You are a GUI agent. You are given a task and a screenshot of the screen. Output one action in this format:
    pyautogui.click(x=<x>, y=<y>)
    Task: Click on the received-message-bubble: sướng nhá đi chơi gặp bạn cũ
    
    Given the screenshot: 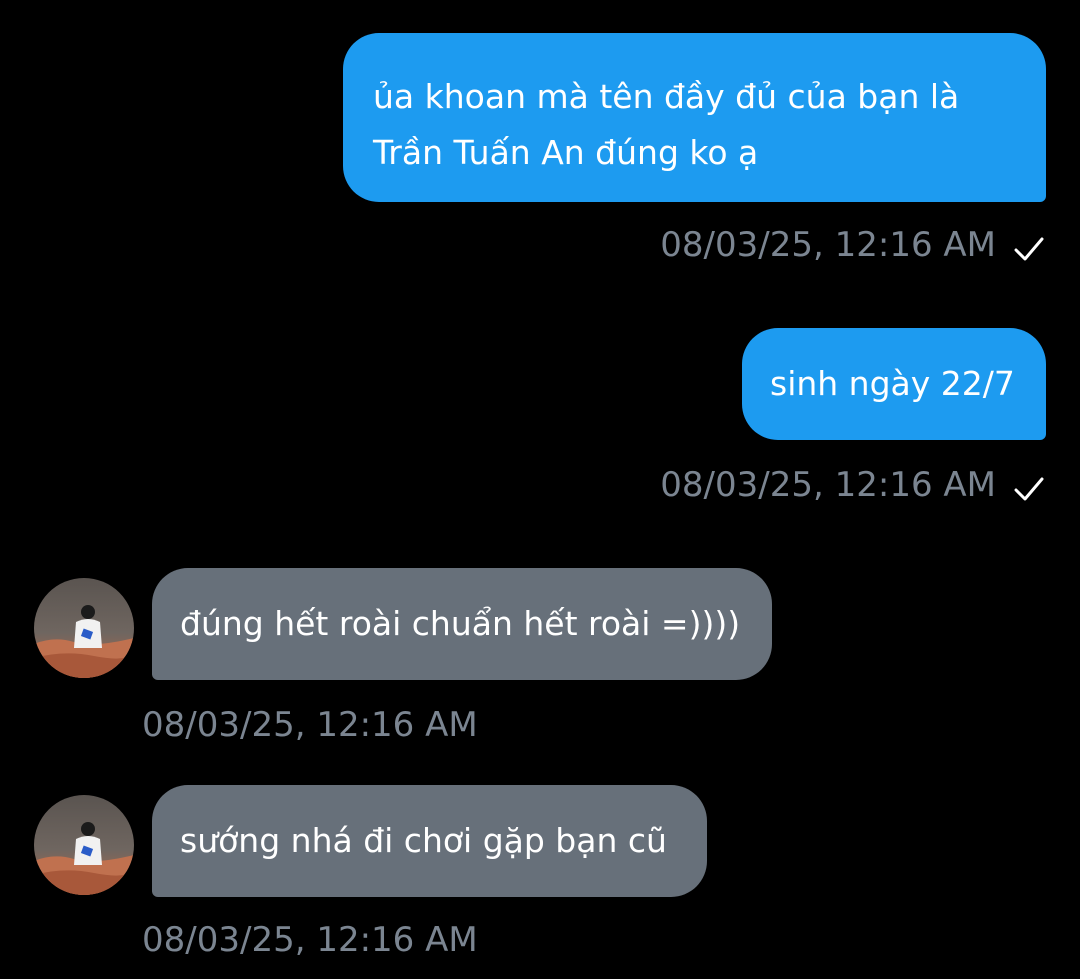 What is the action you would take?
    pyautogui.click(x=429, y=841)
    